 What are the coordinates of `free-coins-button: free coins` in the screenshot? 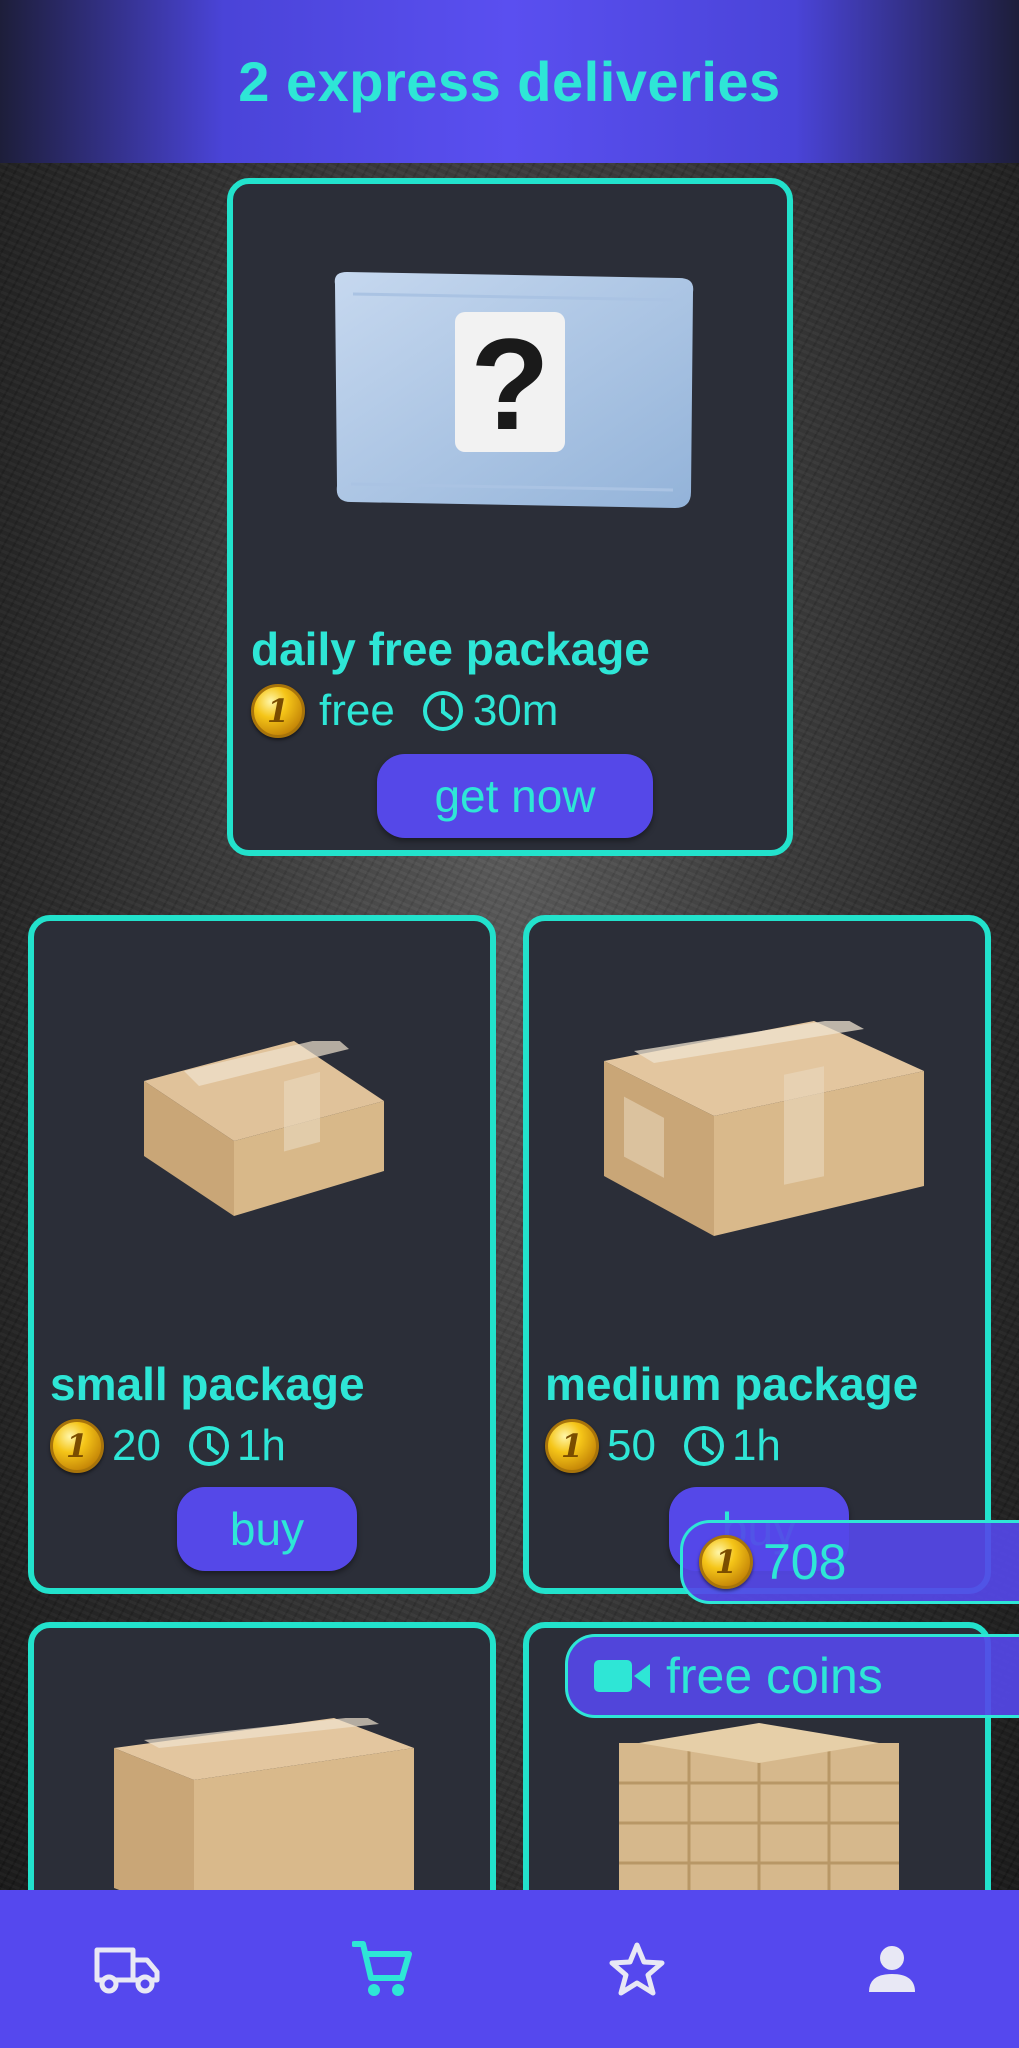 It's located at (792, 1676).